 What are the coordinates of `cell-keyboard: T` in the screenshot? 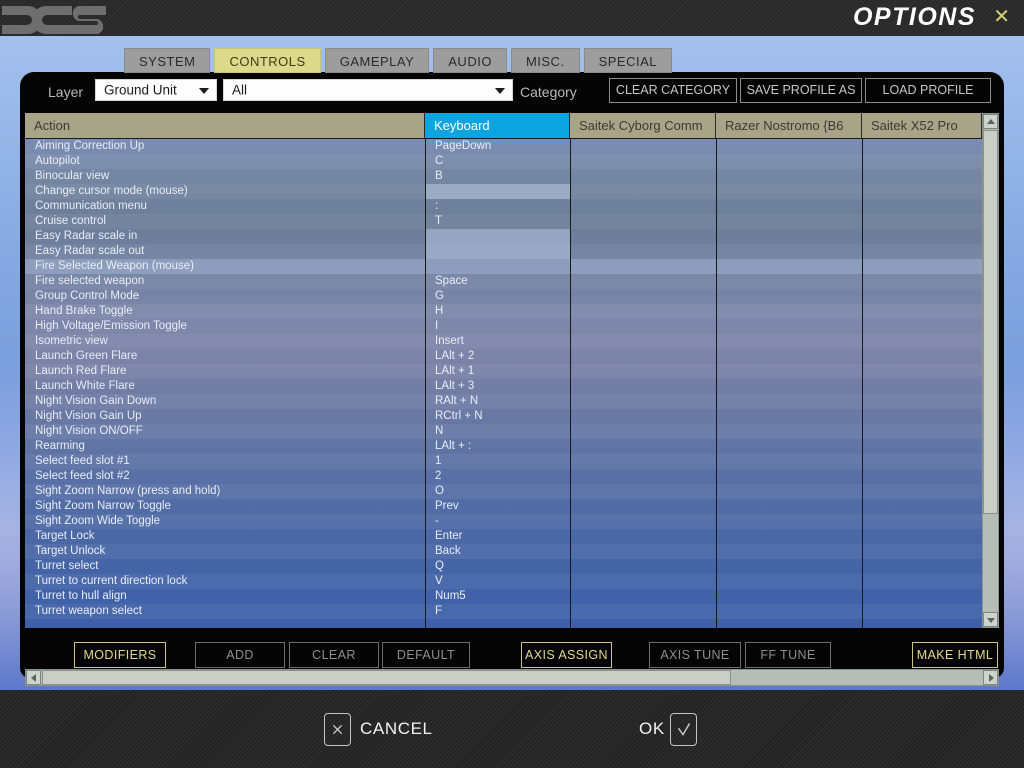 It's located at (497, 221).